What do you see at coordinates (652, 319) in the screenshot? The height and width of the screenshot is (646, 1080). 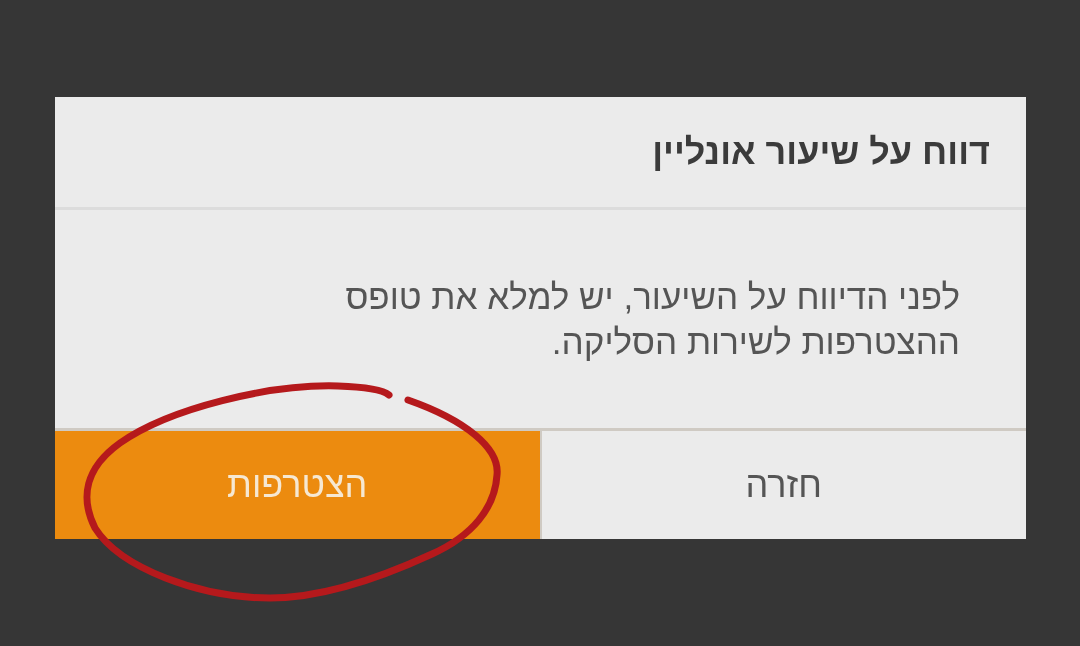 I see `dialog-message: לפני הדיווח על השיעור, יש למלא את טופס ההצטרפות לשירות הסליקה.` at bounding box center [652, 319].